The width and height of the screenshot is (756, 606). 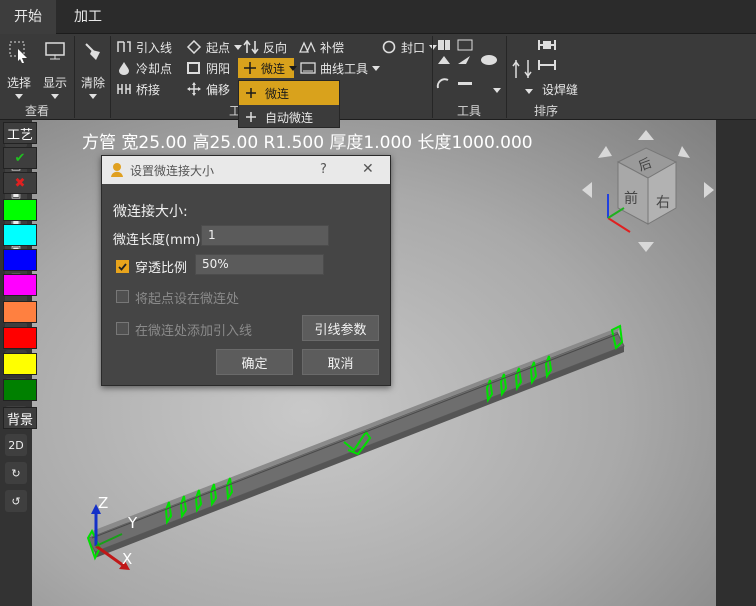 I want to click on menu-item-label: 自动微连, so click(x=289, y=117).